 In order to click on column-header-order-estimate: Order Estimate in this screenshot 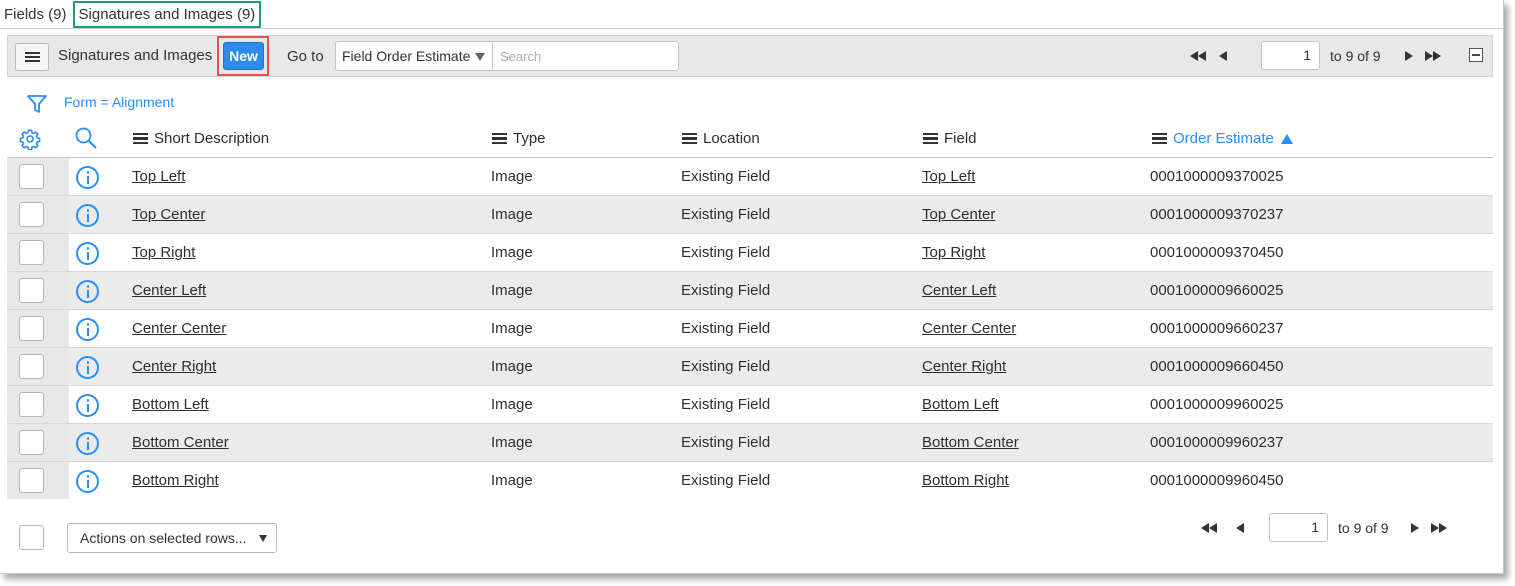, I will do `click(1222, 138)`.